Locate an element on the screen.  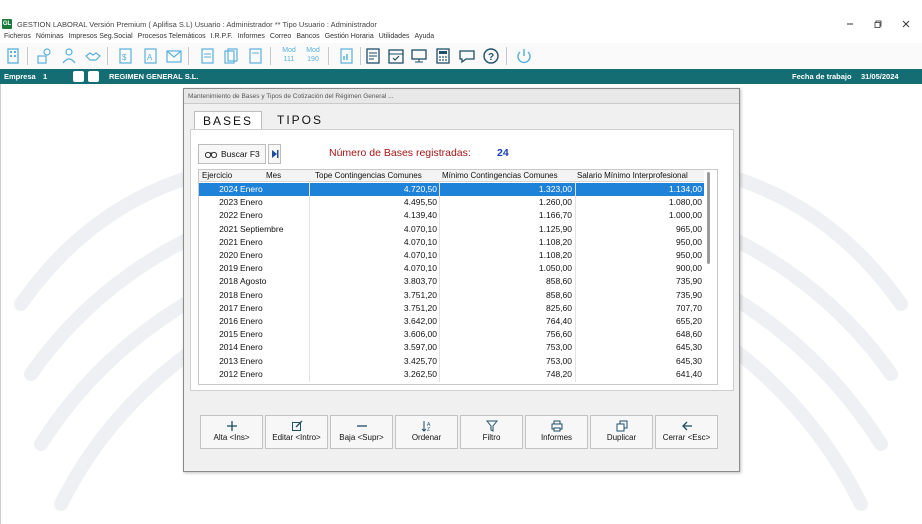
plus-icon is located at coordinates (231, 426).